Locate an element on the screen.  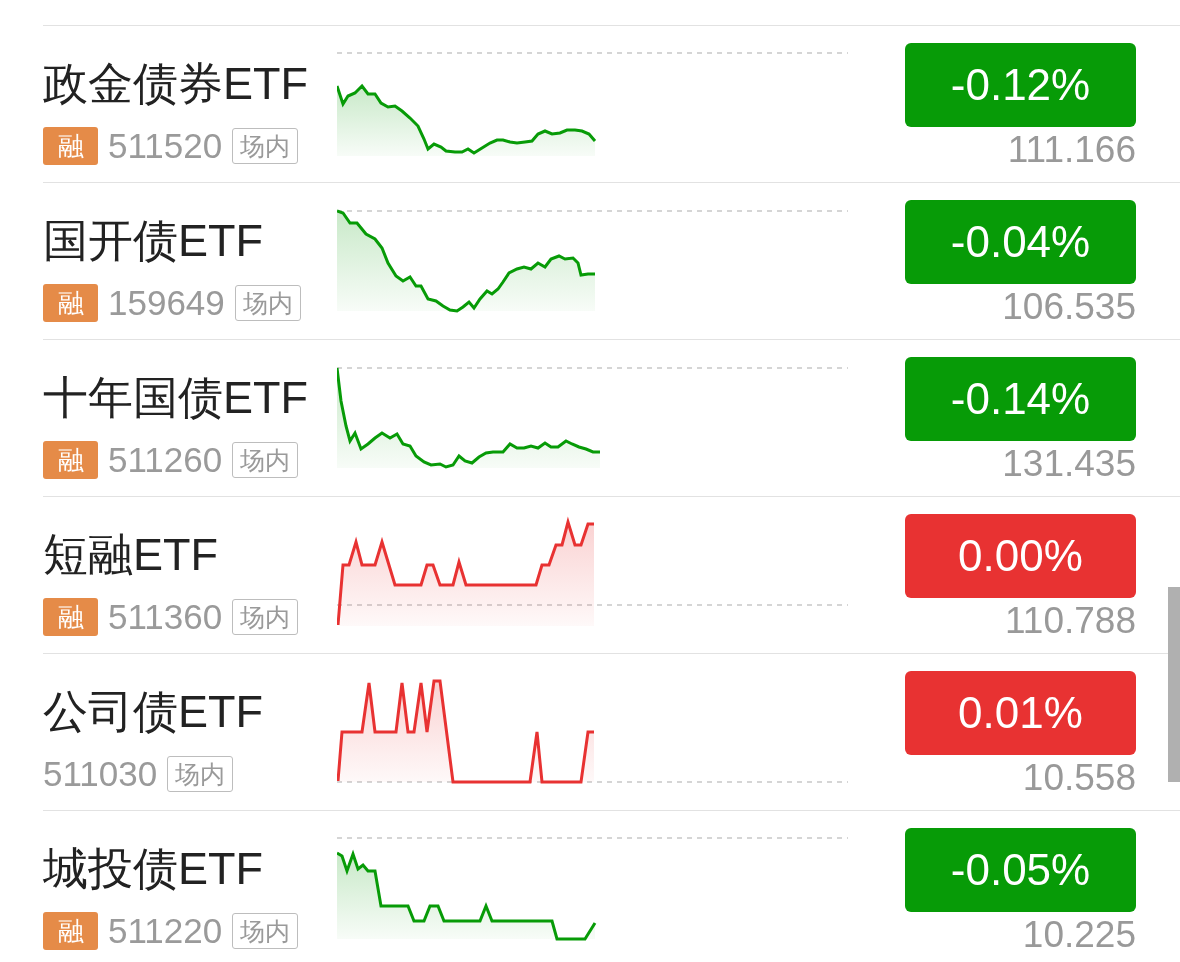
price-value: 110.788 is located at coordinates (1070, 621).